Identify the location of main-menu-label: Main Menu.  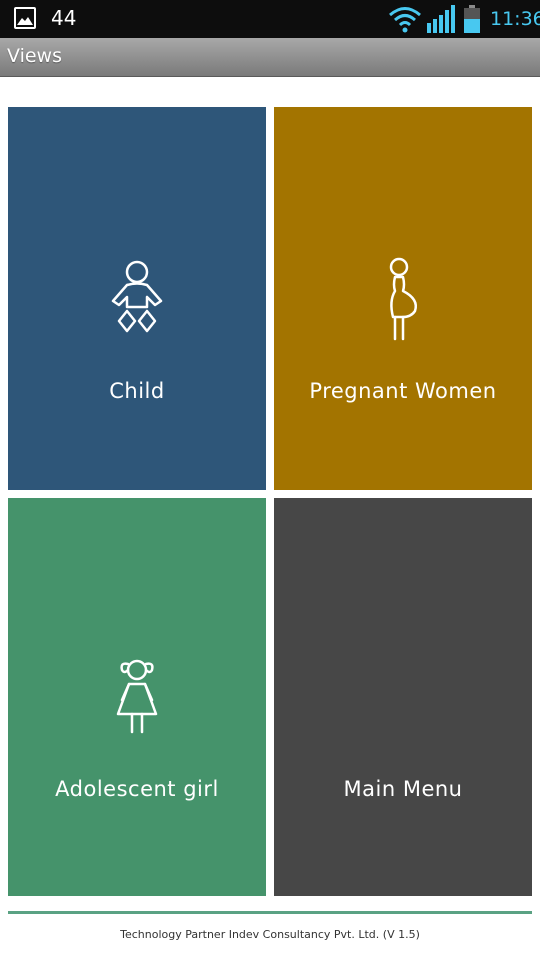
(403, 789).